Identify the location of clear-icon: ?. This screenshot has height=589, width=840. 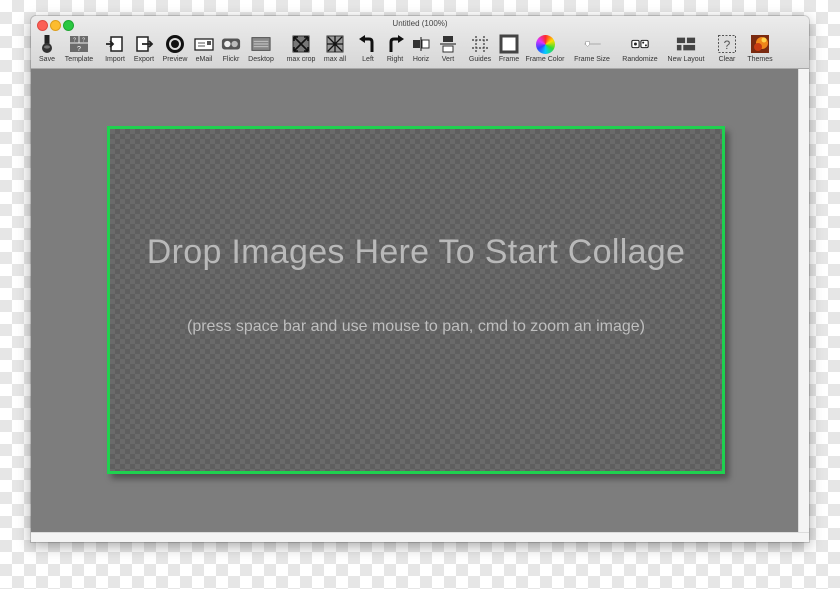
(727, 44).